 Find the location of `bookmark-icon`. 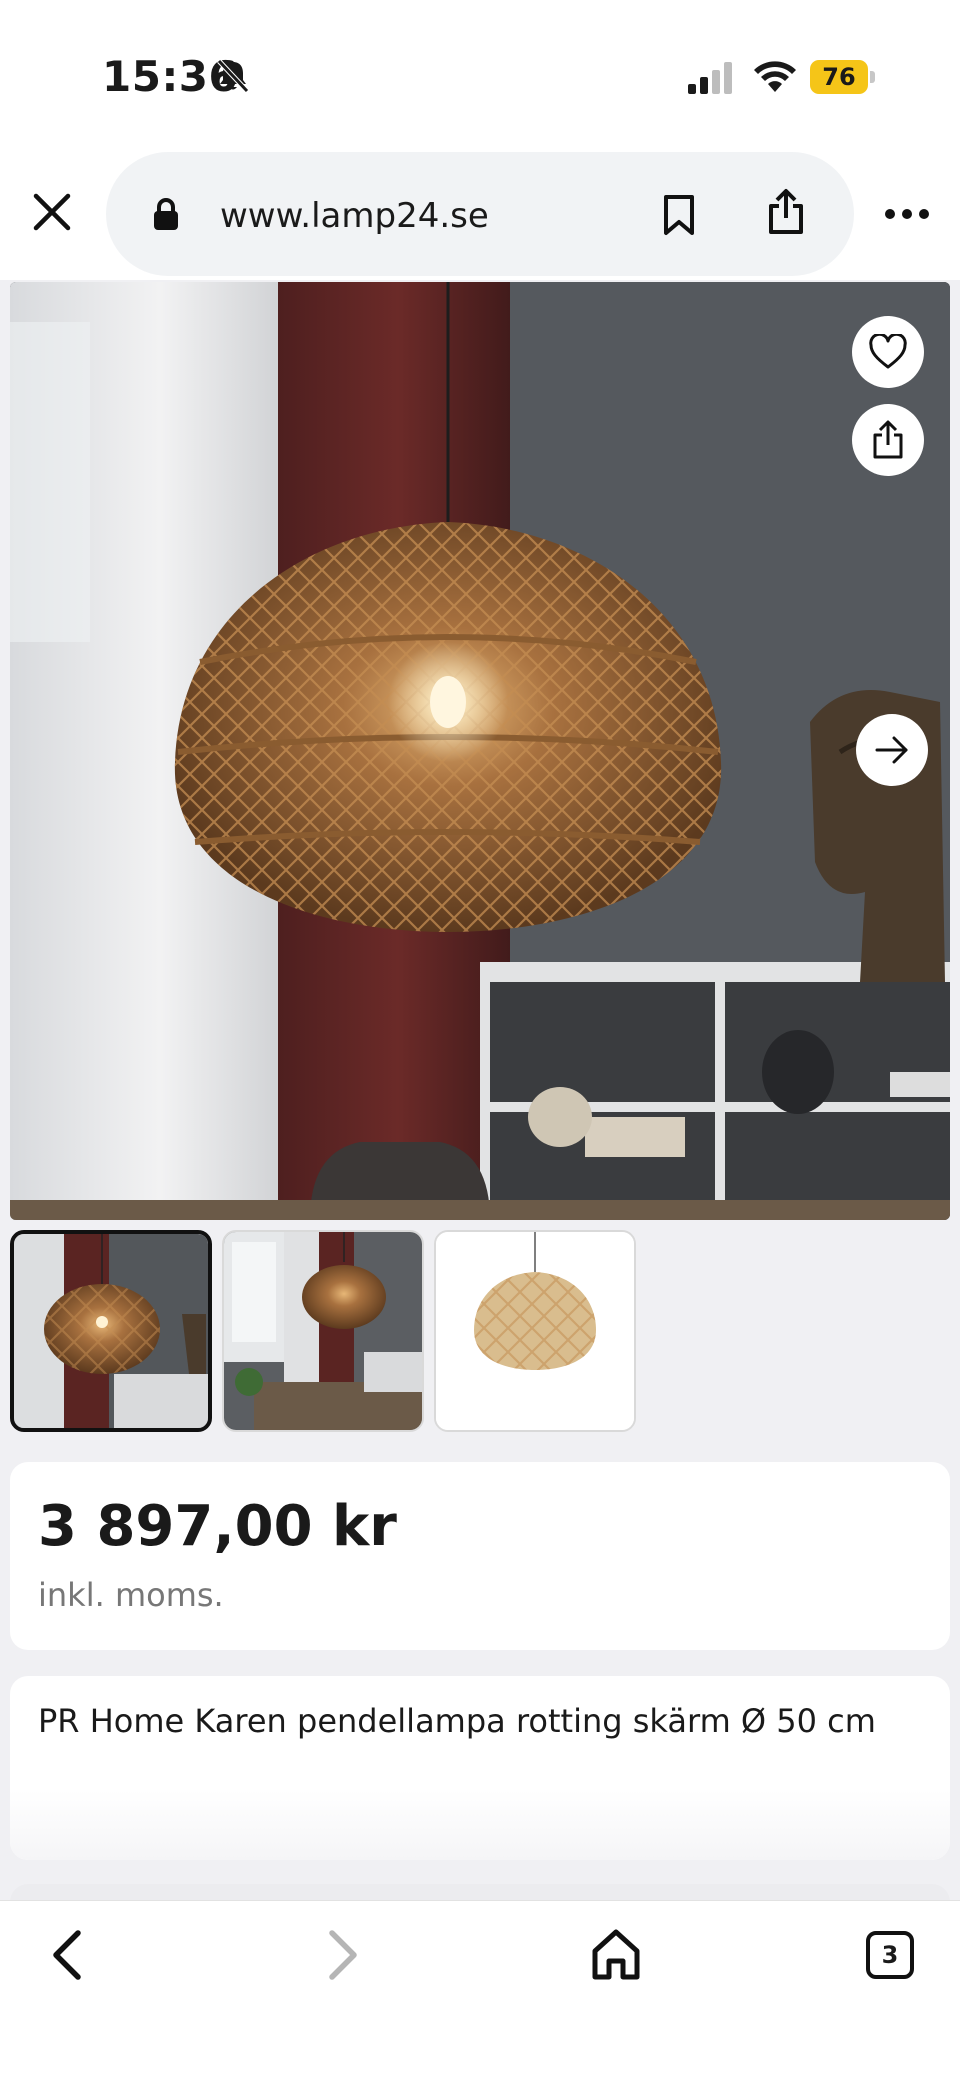

bookmark-icon is located at coordinates (679, 215).